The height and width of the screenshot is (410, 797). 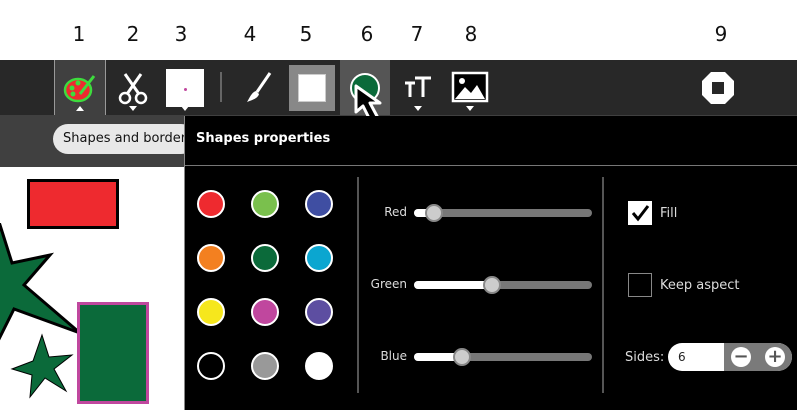 What do you see at coordinates (696, 357) in the screenshot?
I see `sides-value: 6` at bounding box center [696, 357].